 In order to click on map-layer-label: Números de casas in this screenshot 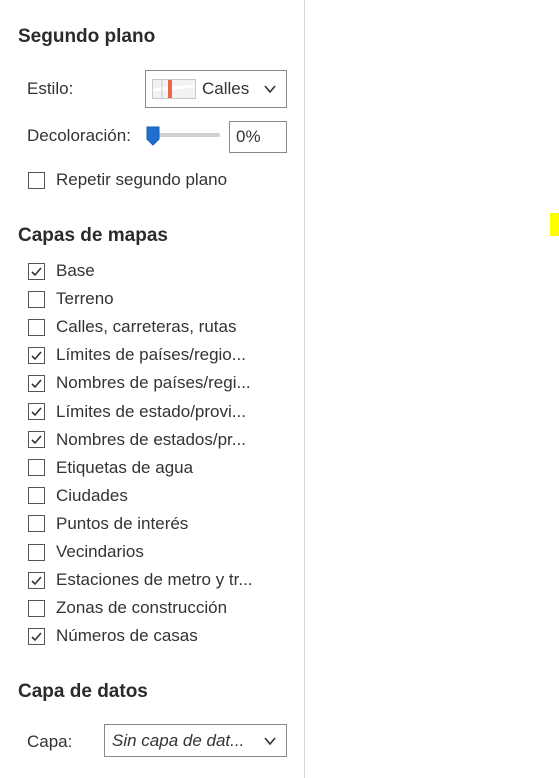, I will do `click(127, 636)`.